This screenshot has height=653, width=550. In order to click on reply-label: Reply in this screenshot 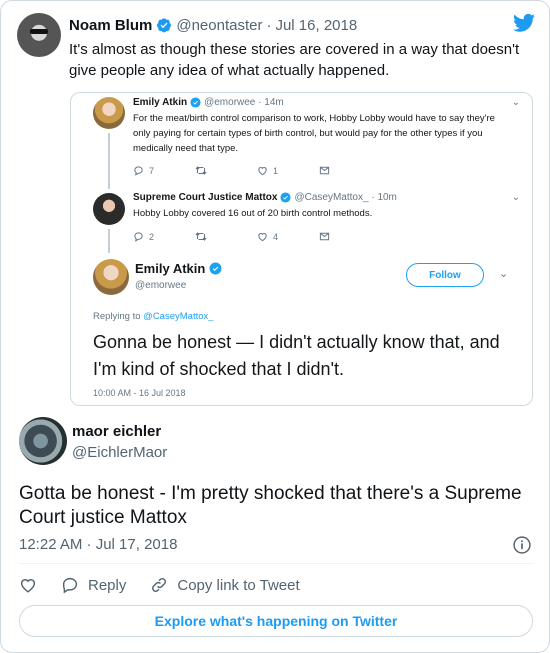, I will do `click(107, 585)`.